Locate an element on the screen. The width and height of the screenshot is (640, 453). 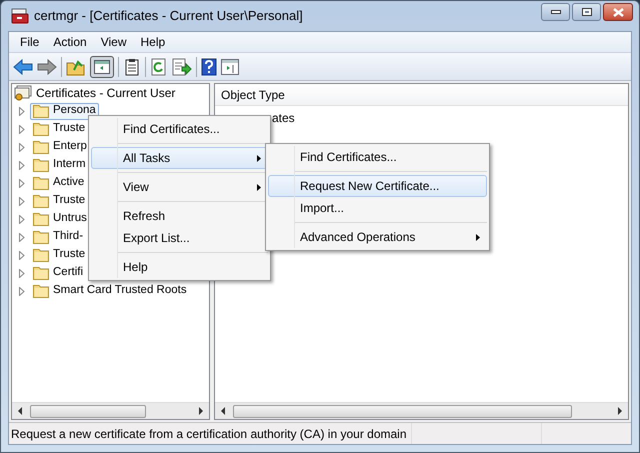
tree-item: Untrus is located at coordinates (60, 219).